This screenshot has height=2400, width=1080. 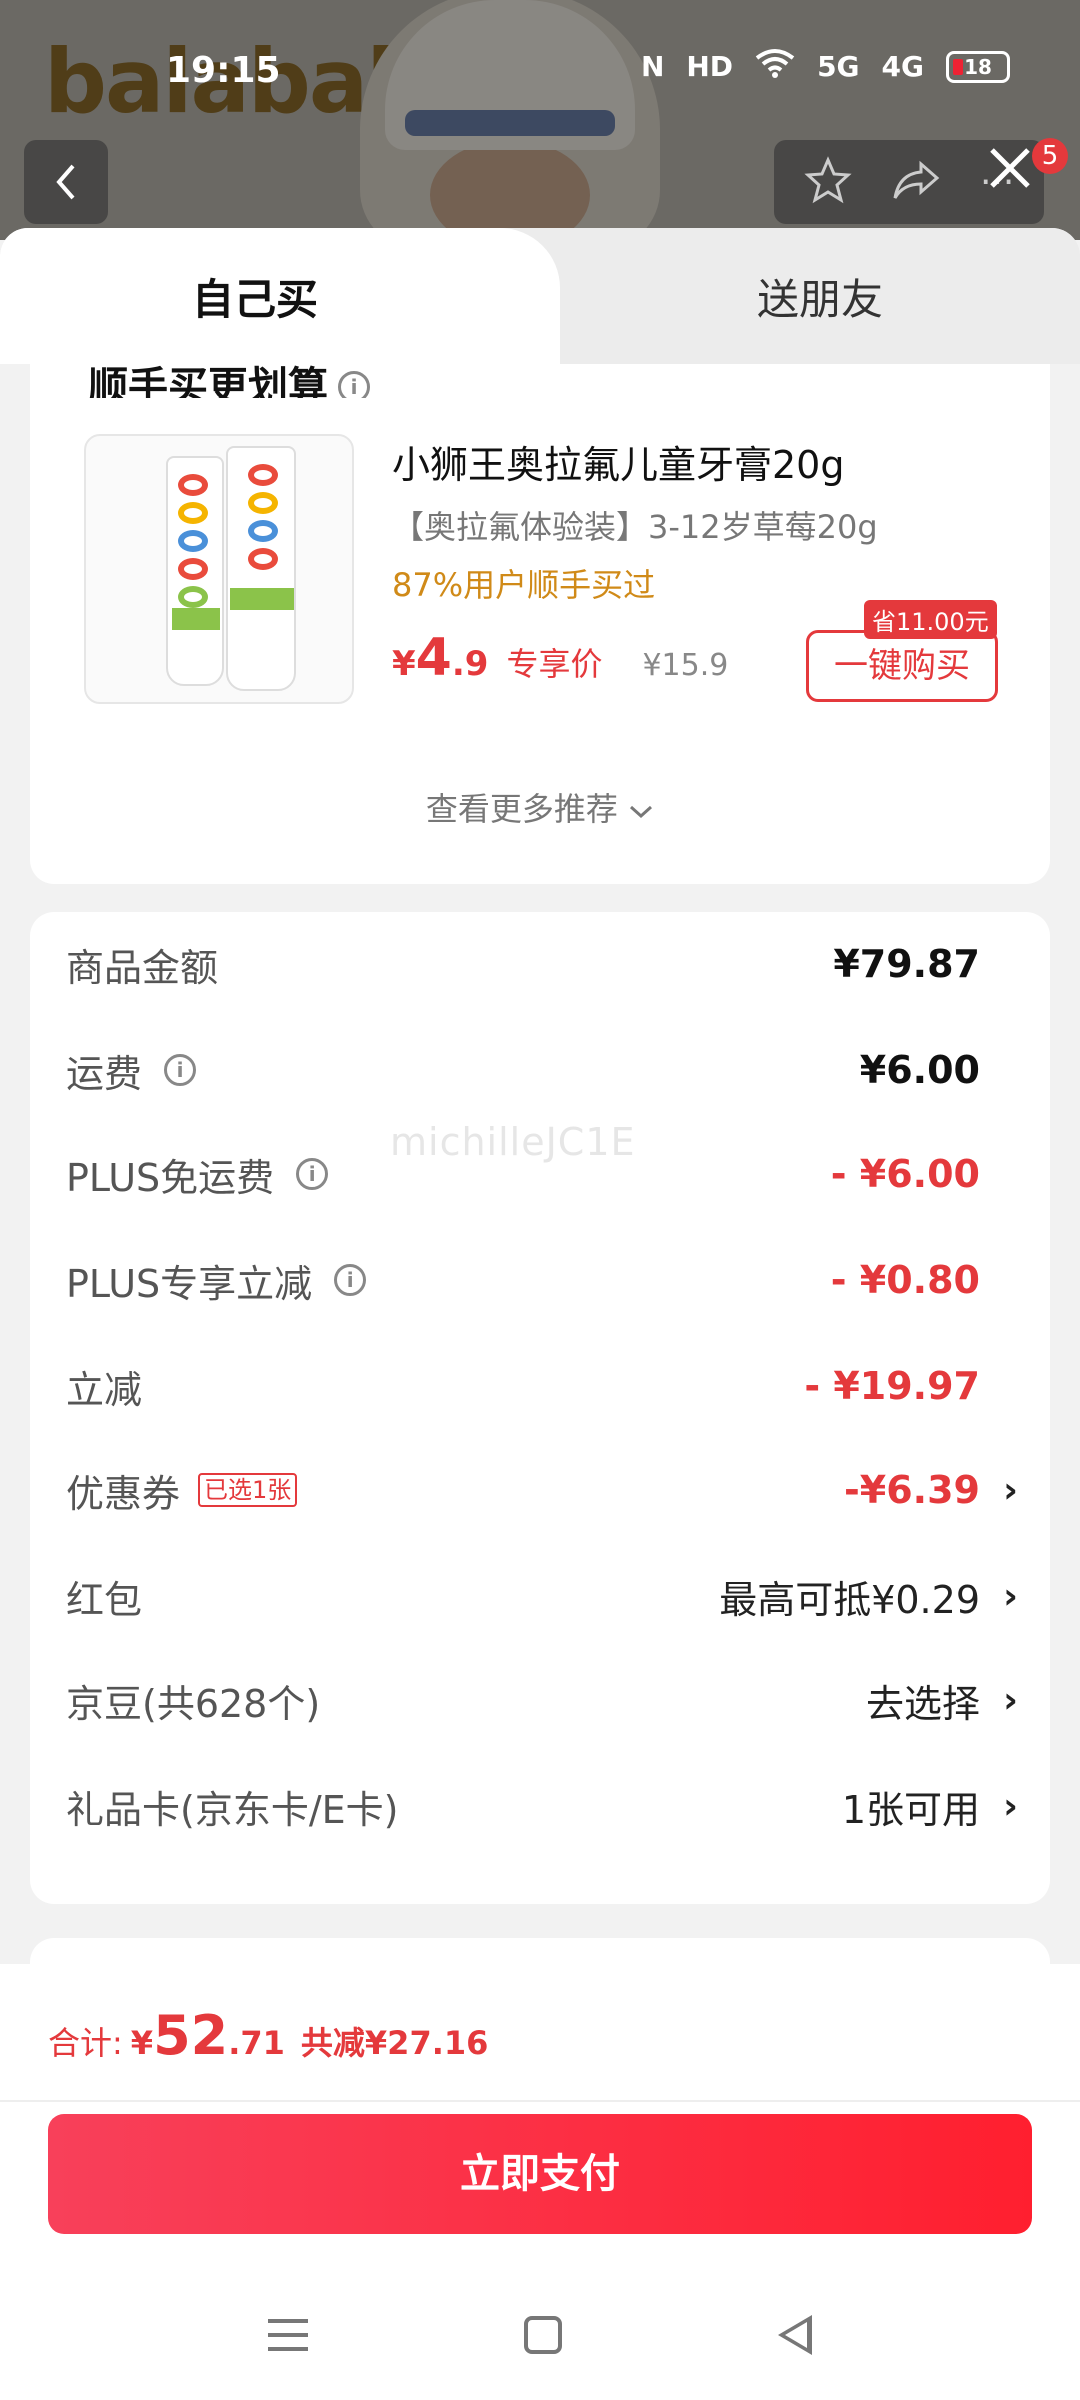 I want to click on fee-label: 京豆(共628个), so click(x=193, y=1703).